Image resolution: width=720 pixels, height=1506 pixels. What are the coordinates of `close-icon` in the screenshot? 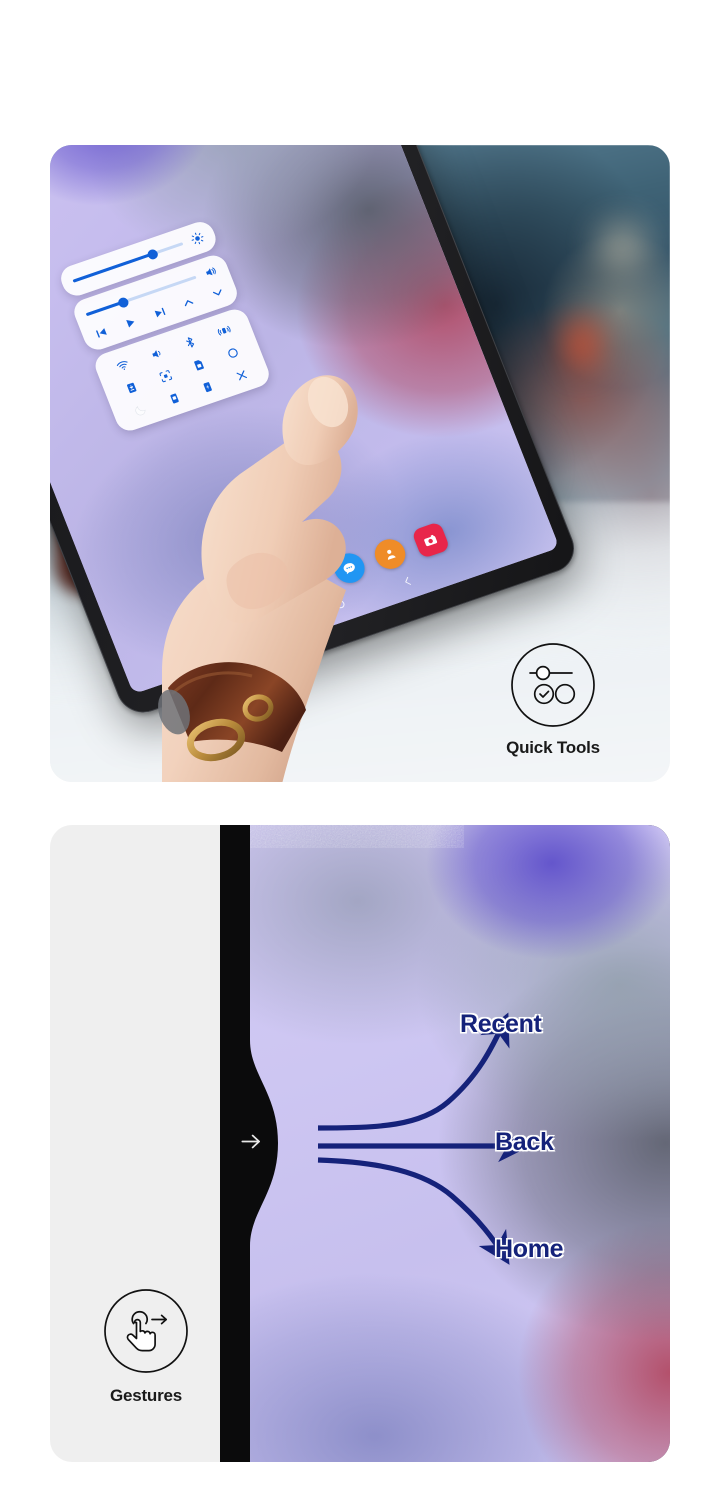 It's located at (241, 375).